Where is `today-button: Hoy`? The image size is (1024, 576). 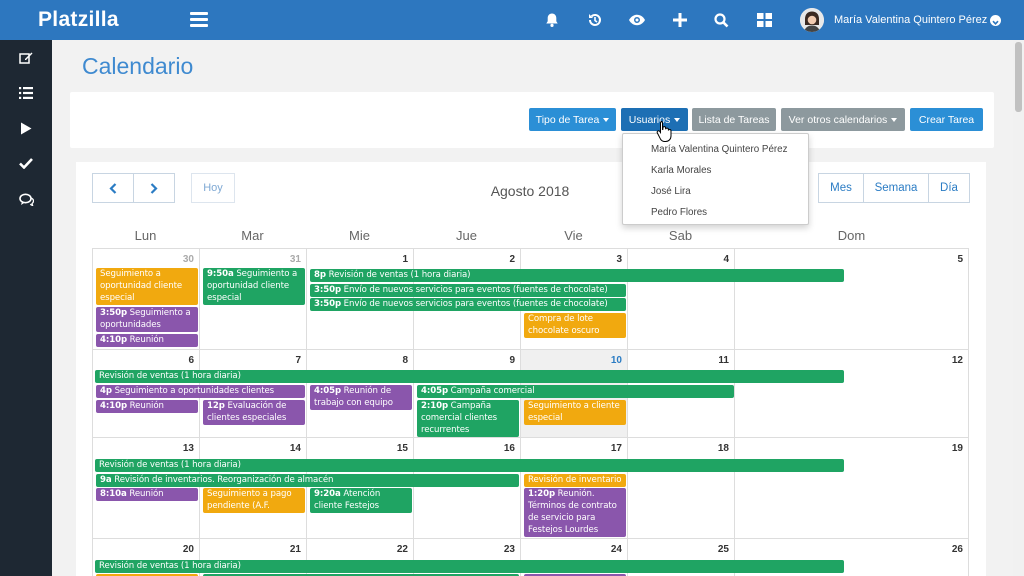 today-button: Hoy is located at coordinates (213, 188).